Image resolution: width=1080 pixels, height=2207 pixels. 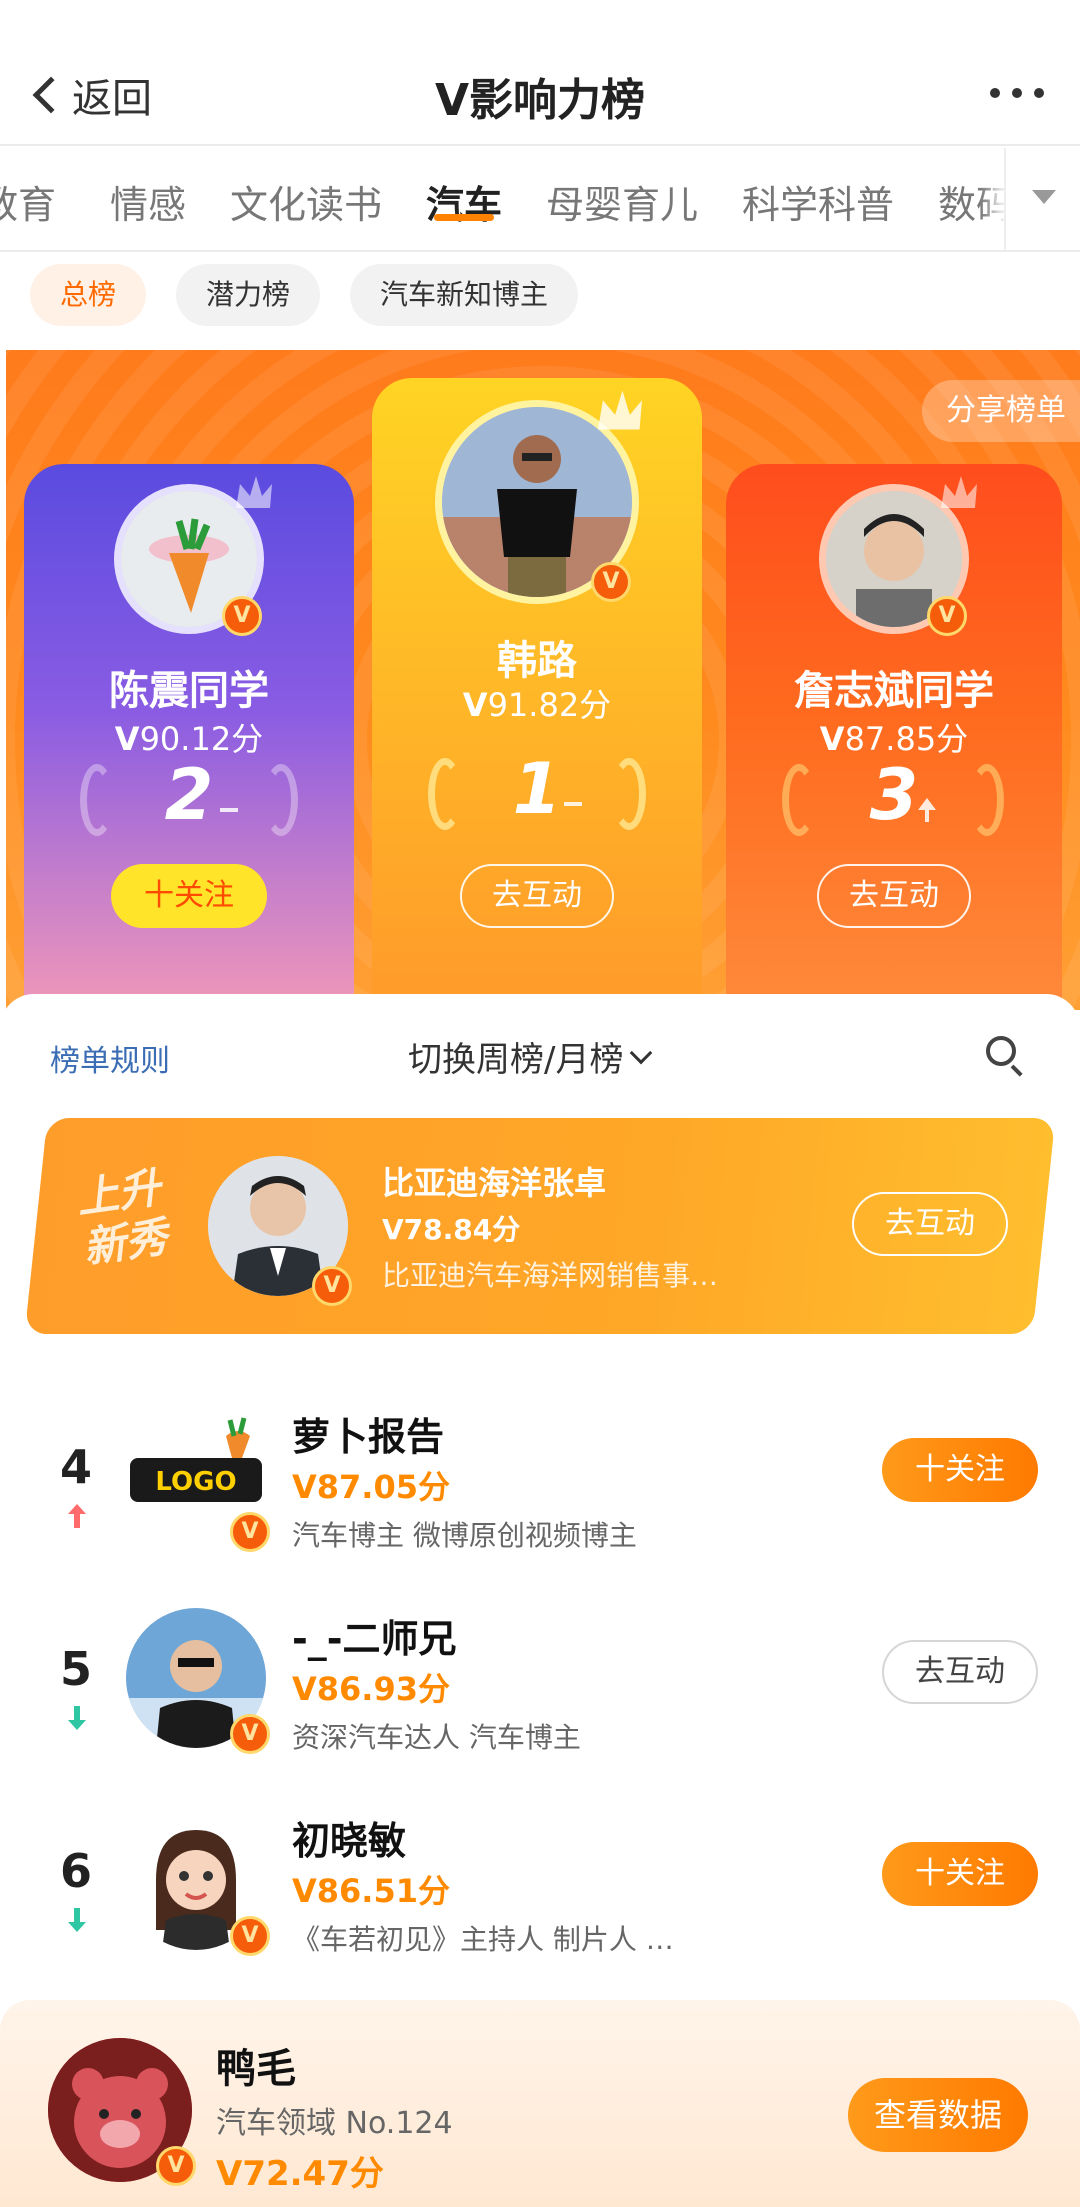 I want to click on row-score: V87.05分, so click(x=371, y=1487).